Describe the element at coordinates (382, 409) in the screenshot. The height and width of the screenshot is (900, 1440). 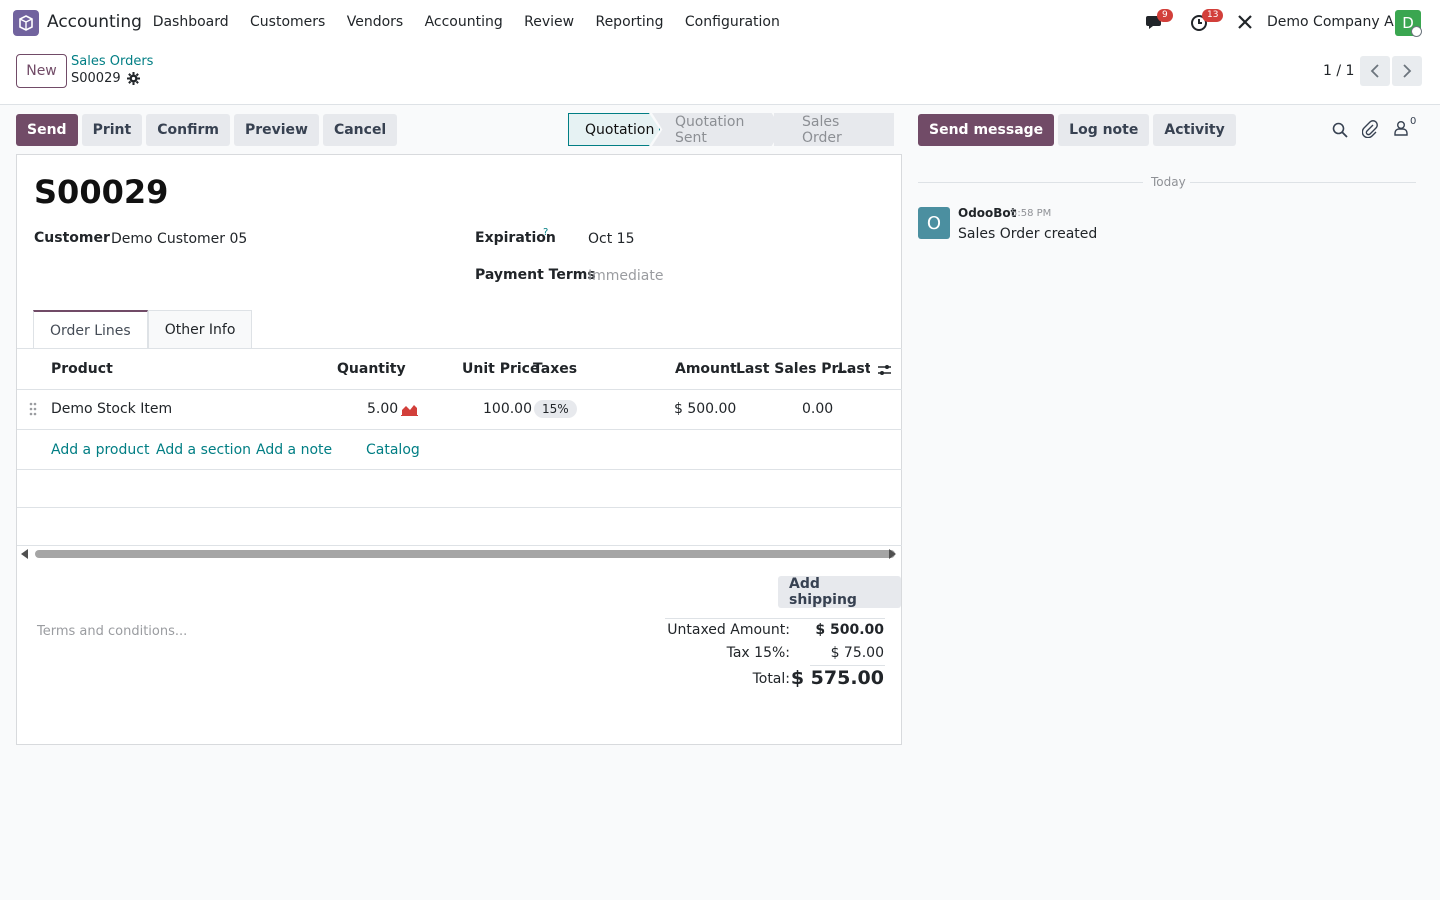
I see `cell-quantity: 5.00` at that location.